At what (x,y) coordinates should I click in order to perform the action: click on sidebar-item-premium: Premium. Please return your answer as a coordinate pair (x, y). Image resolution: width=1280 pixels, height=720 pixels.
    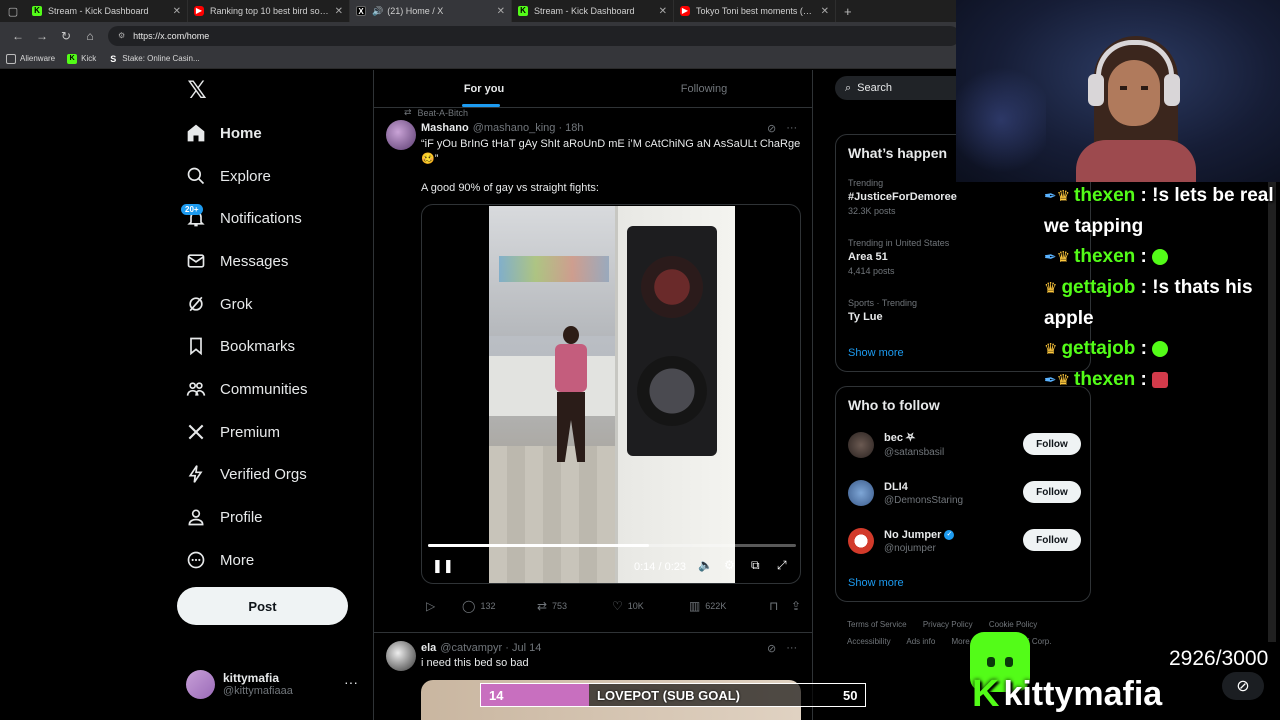
    Looking at the image, I should click on (232, 432).